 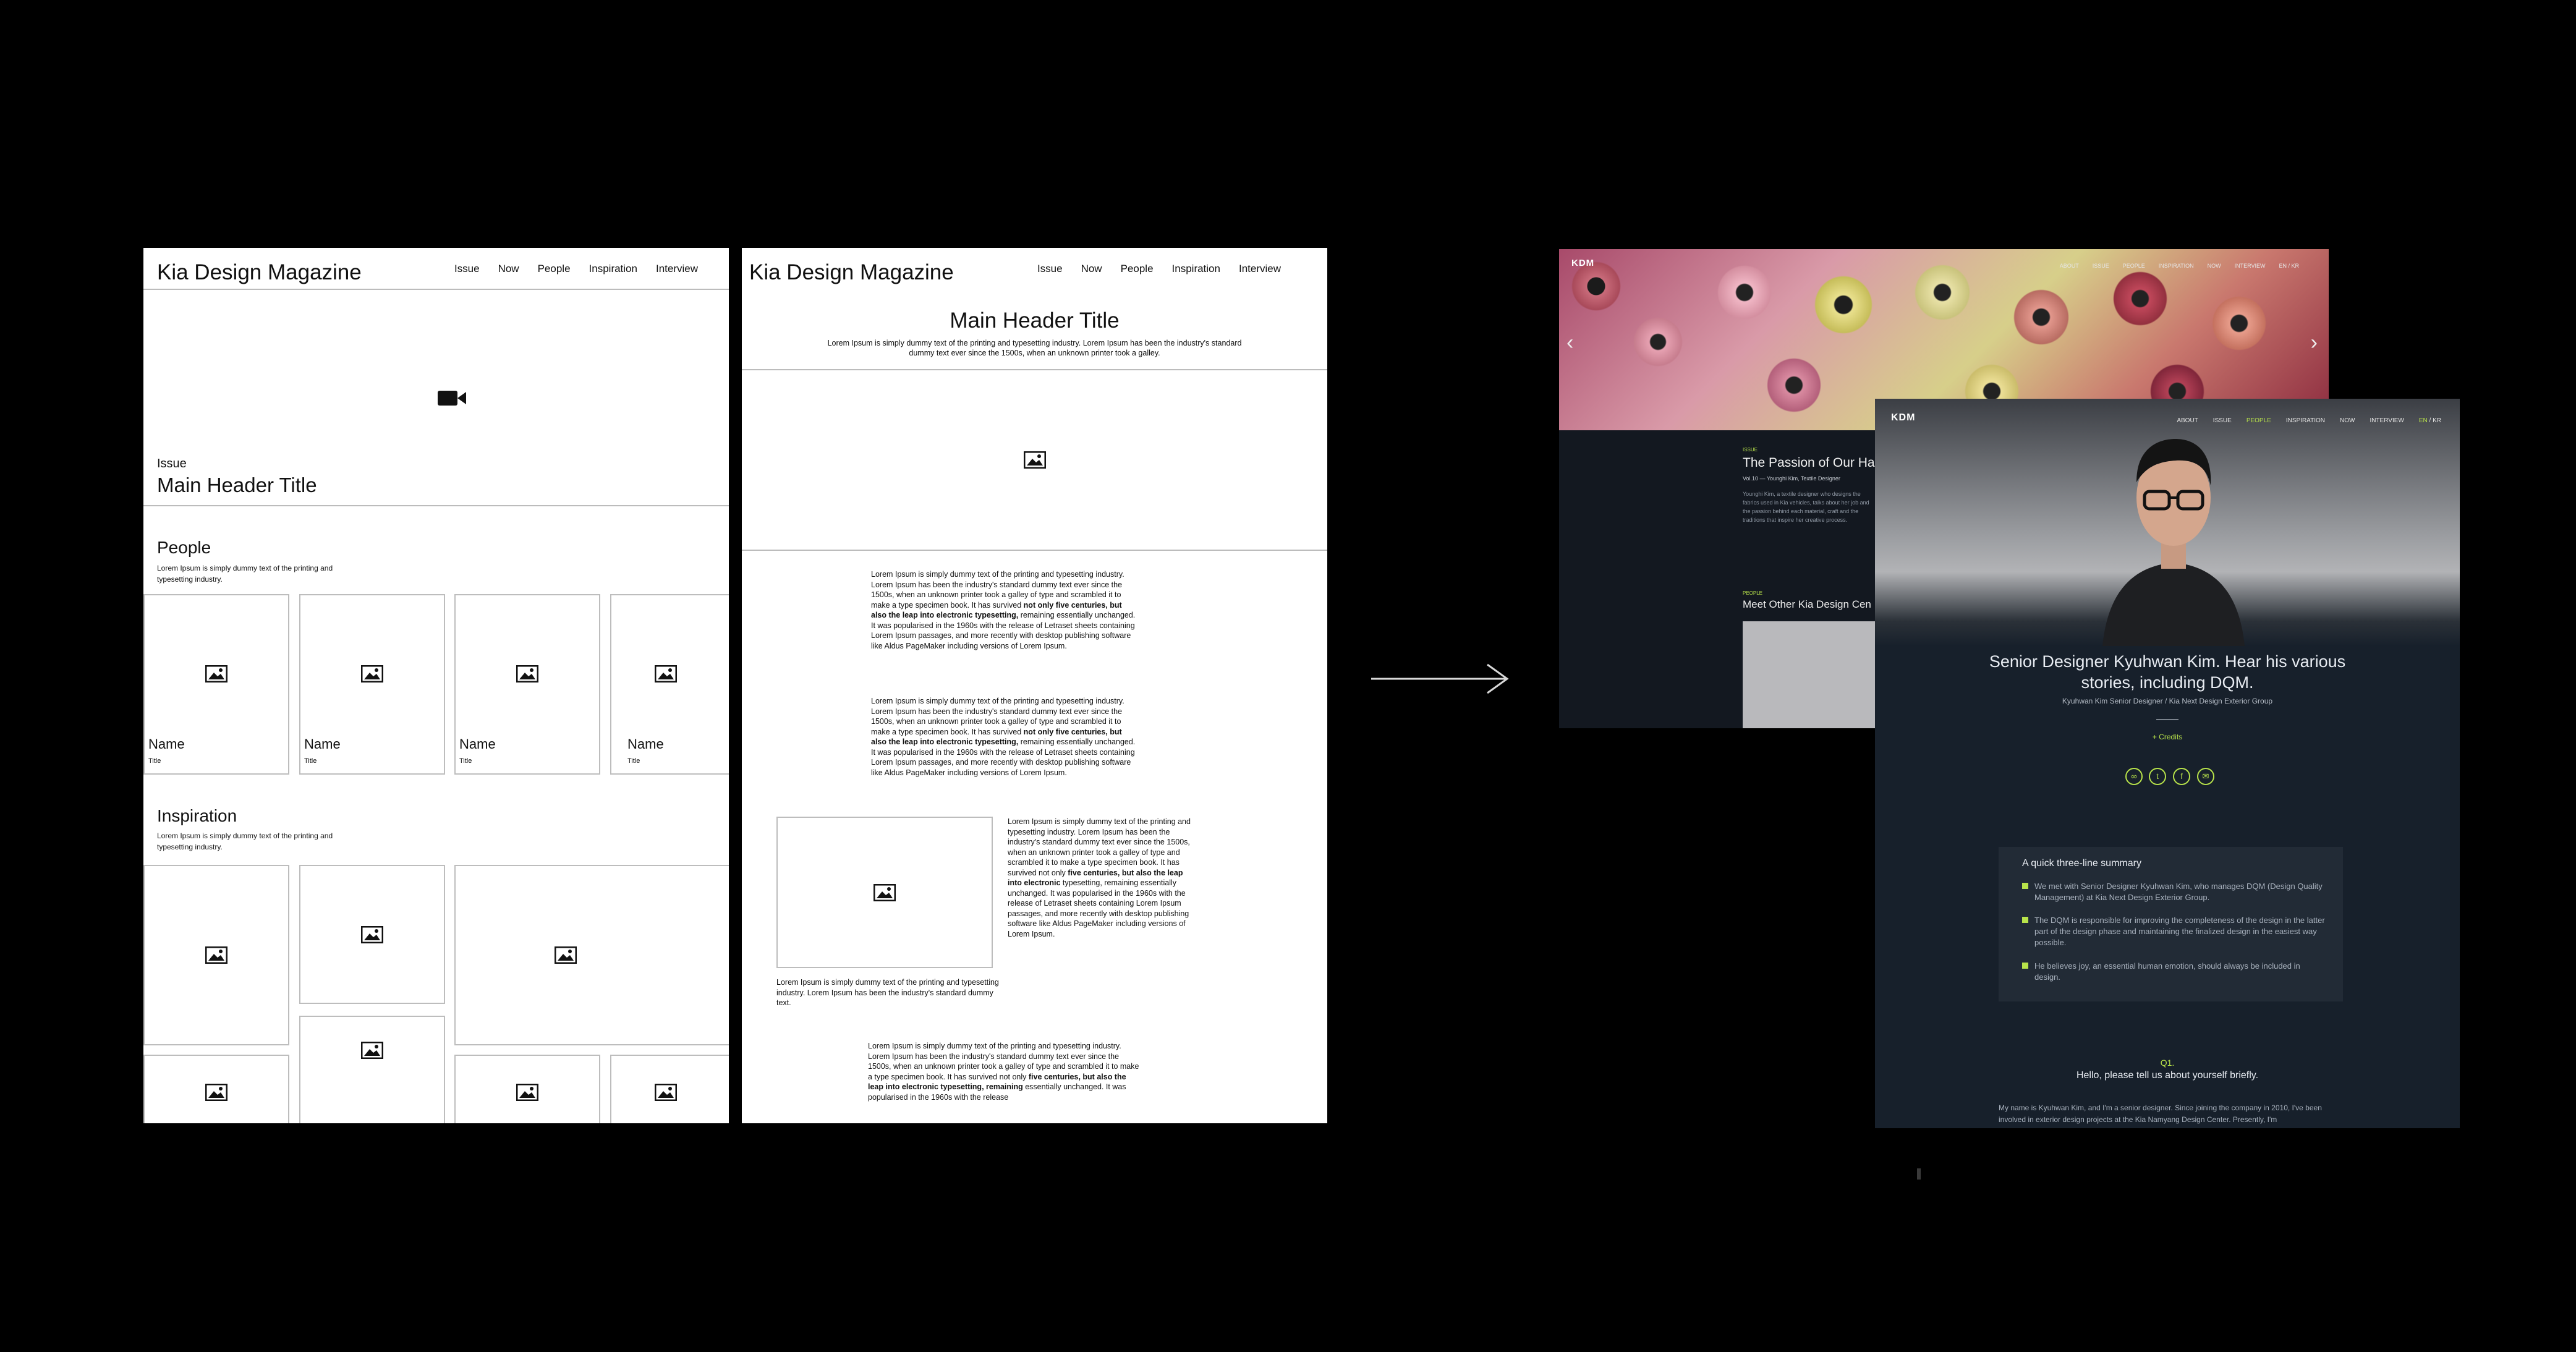 I want to click on scroll-indicator, so click(x=1919, y=1174).